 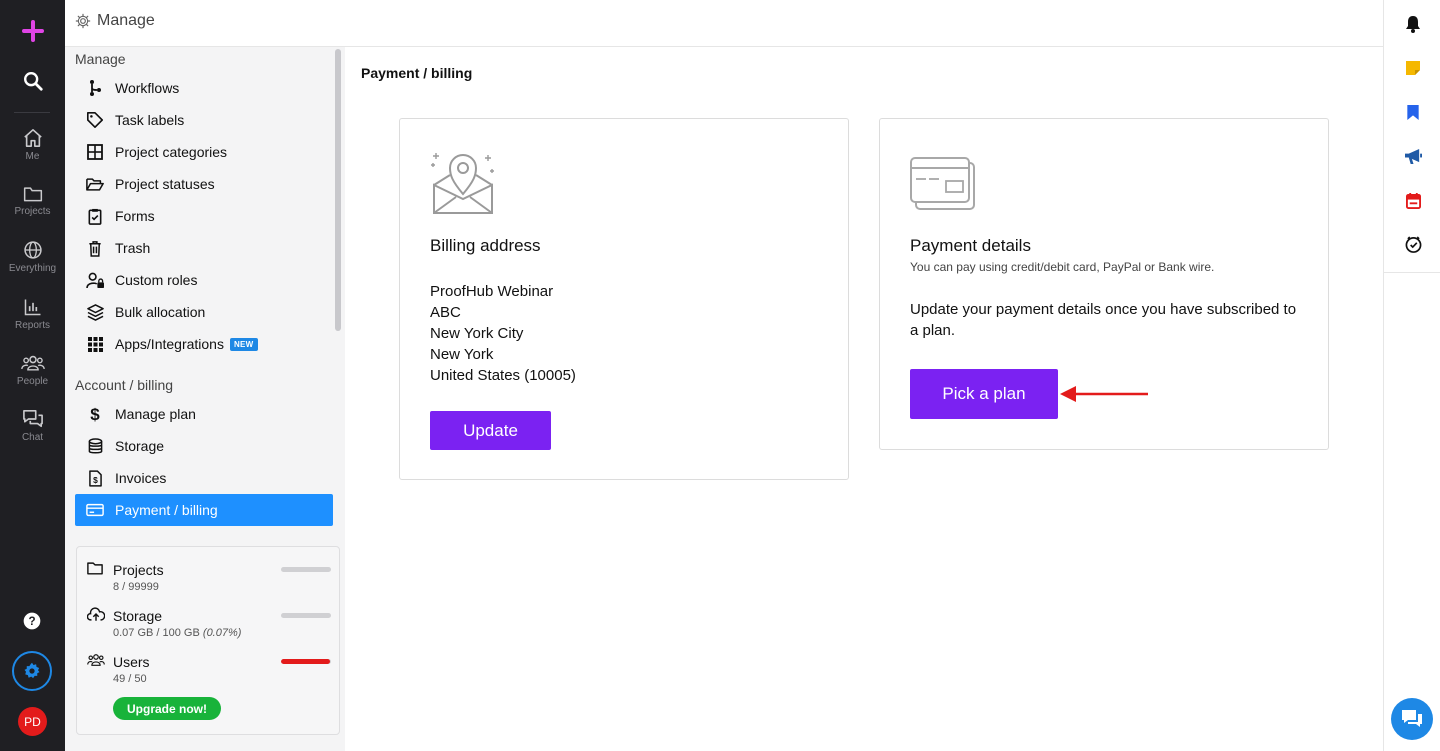 What do you see at coordinates (32, 437) in the screenshot?
I see `rail-item-label: Chat` at bounding box center [32, 437].